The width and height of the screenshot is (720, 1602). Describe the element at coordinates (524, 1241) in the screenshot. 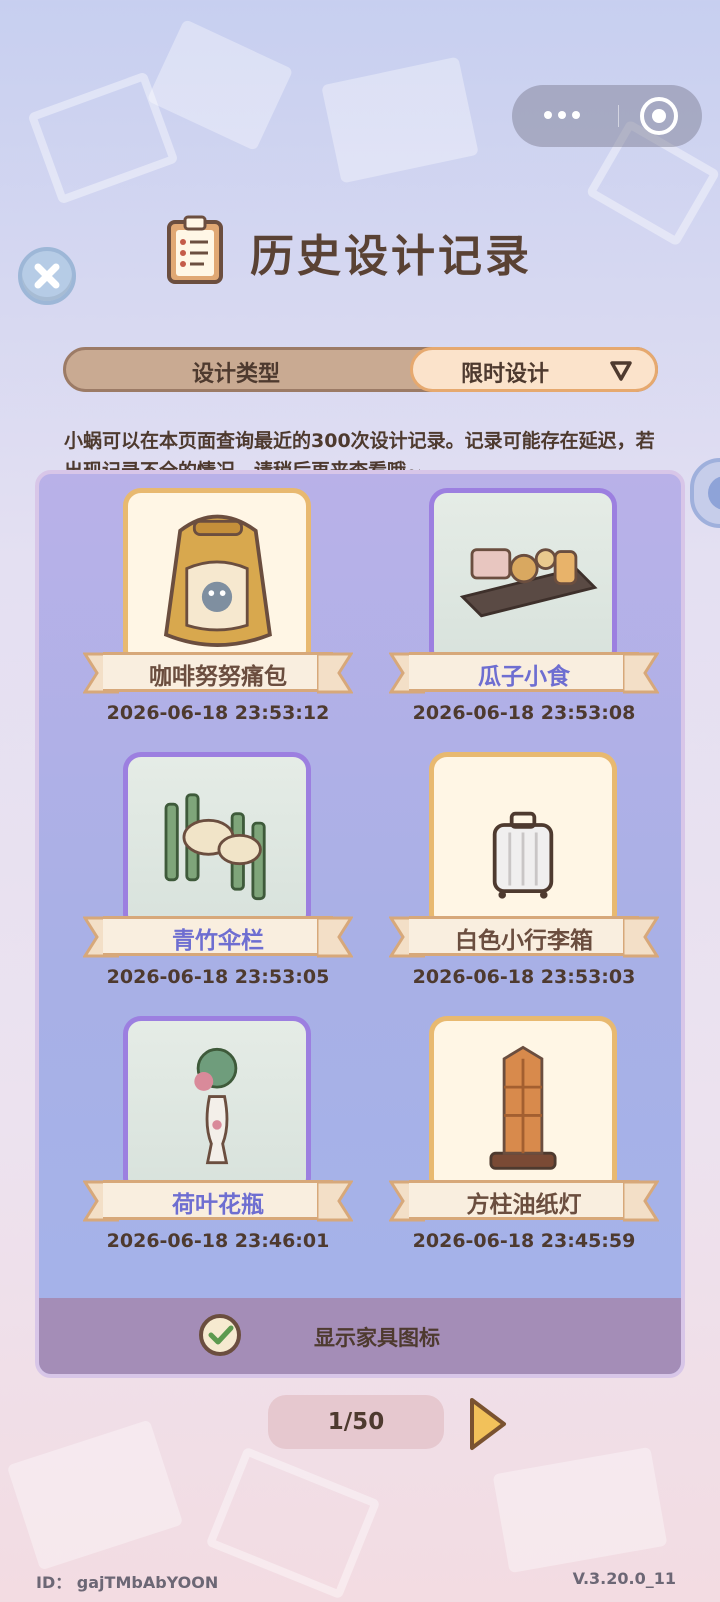

I see `item-timestamp: 2026-06-18 23:45:59` at that location.